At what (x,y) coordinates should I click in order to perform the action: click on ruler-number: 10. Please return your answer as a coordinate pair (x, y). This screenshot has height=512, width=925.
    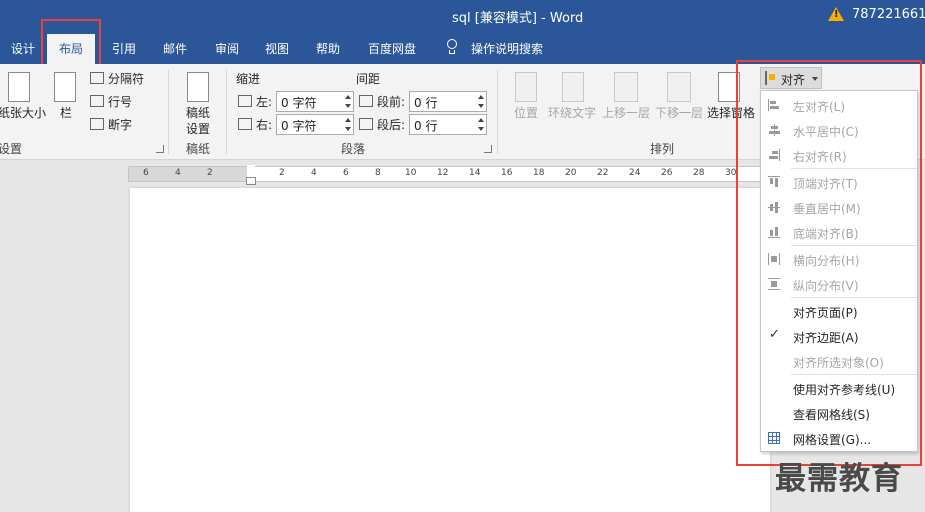
    Looking at the image, I should click on (411, 173).